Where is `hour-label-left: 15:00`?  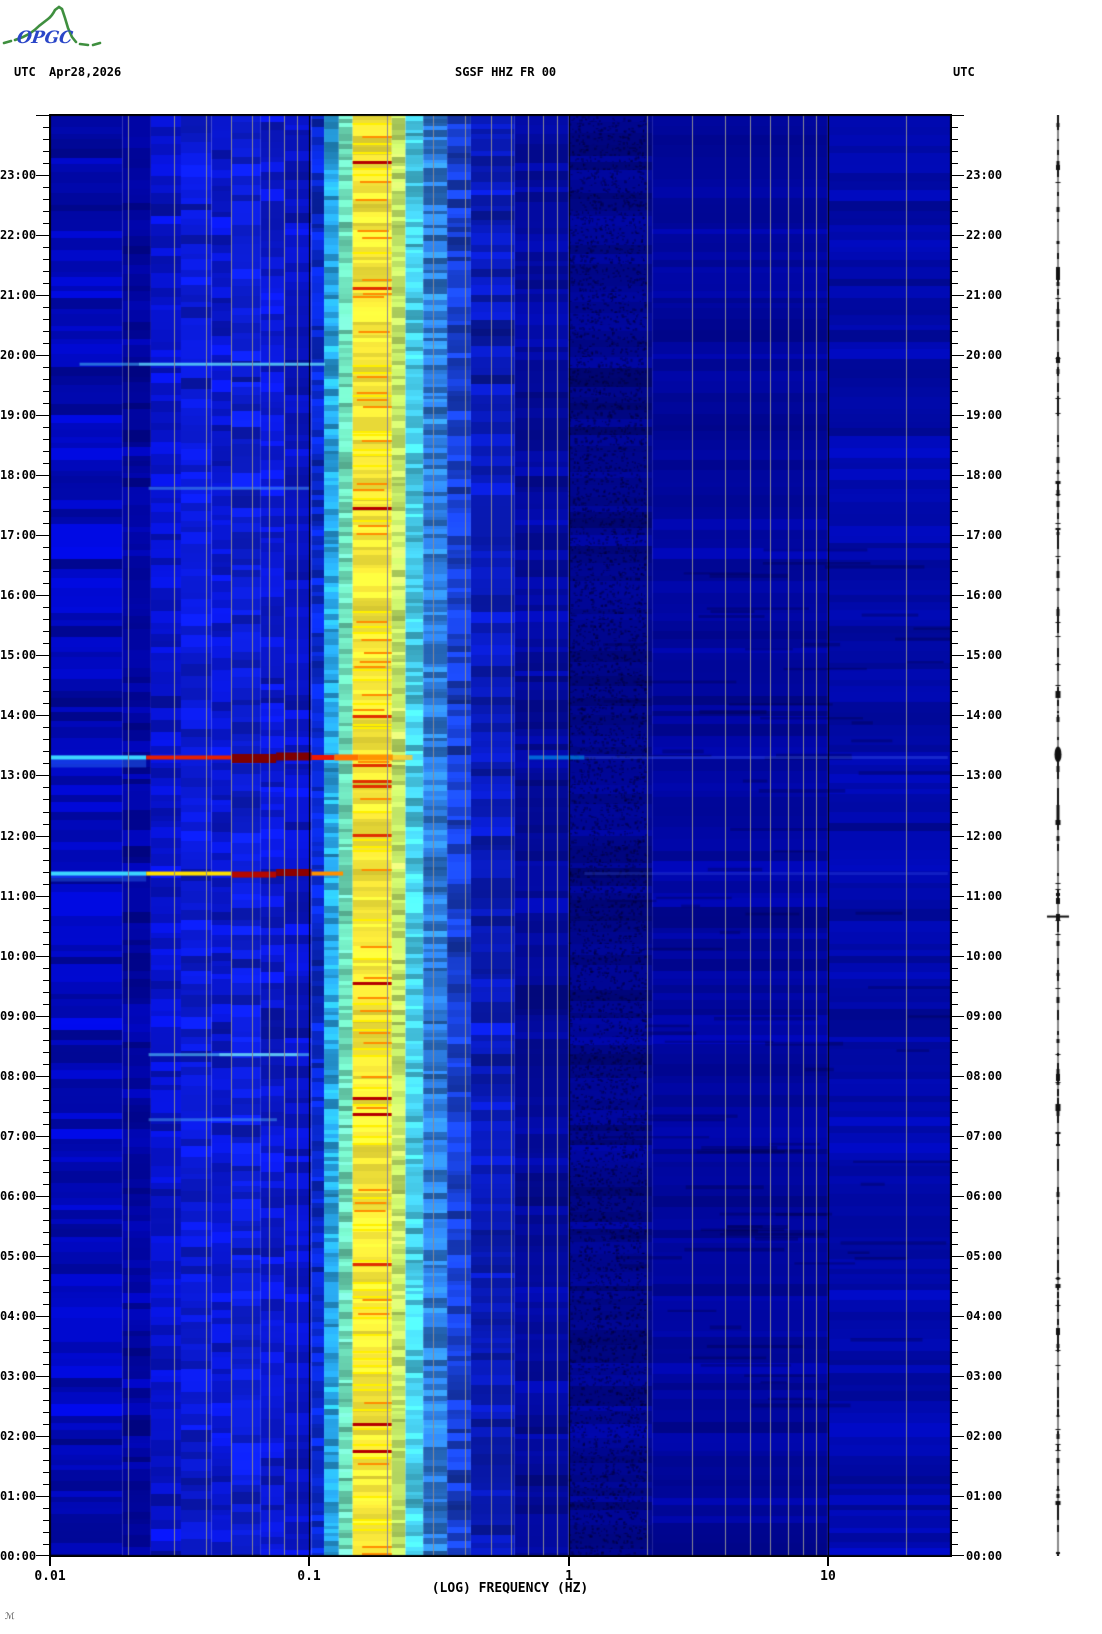
hour-label-left: 15:00 is located at coordinates (18, 655).